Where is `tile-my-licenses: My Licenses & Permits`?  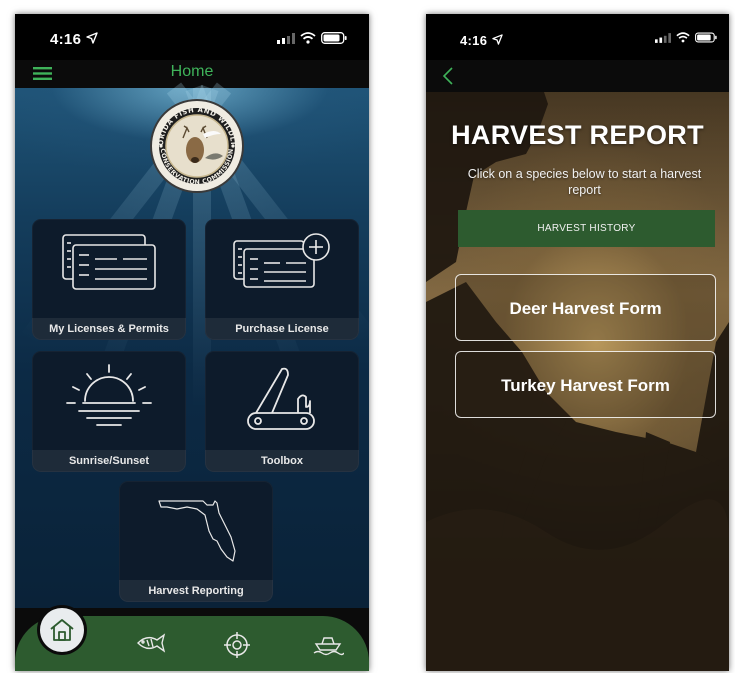
tile-my-licenses: My Licenses & Permits is located at coordinates (109, 279).